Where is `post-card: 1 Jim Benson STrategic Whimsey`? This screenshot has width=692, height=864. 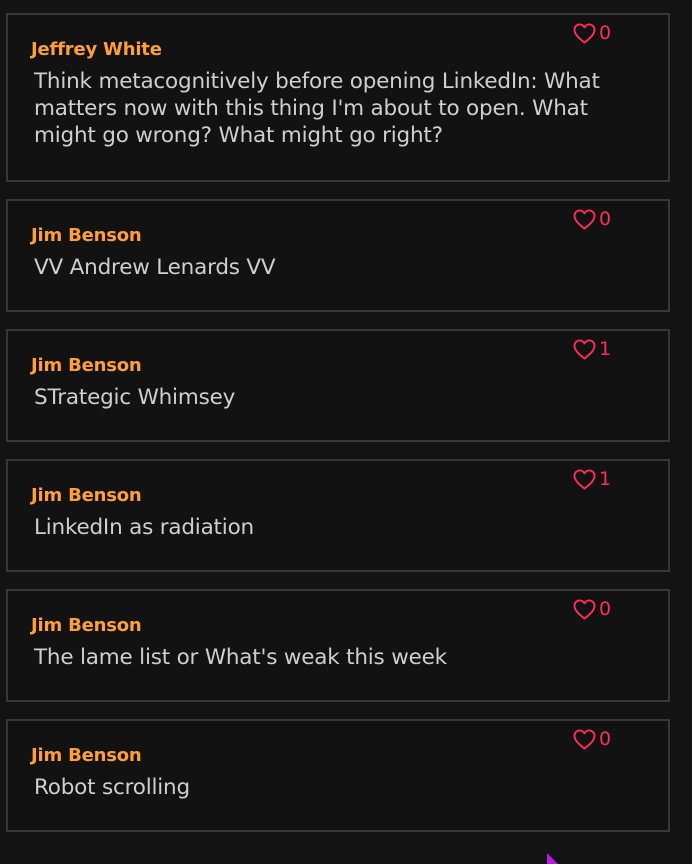
post-card: 1 Jim Benson STrategic Whimsey is located at coordinates (338, 385).